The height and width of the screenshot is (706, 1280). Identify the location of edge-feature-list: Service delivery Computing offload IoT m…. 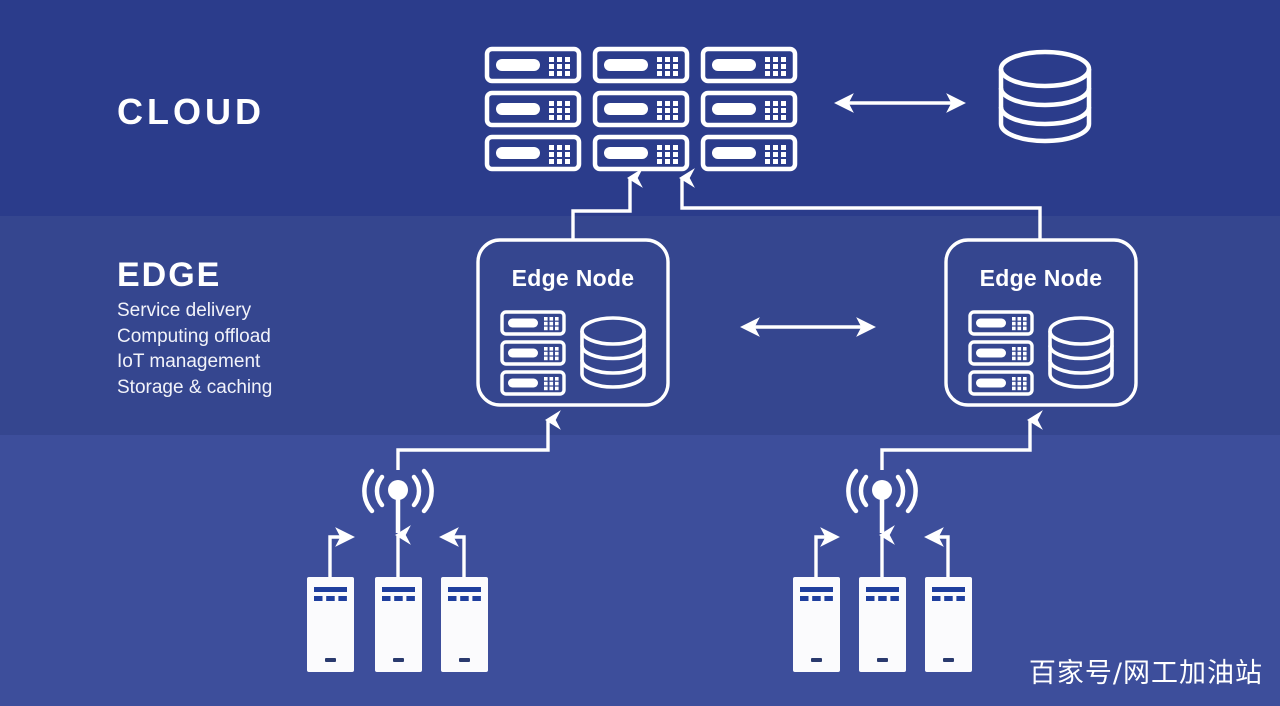
(194, 349).